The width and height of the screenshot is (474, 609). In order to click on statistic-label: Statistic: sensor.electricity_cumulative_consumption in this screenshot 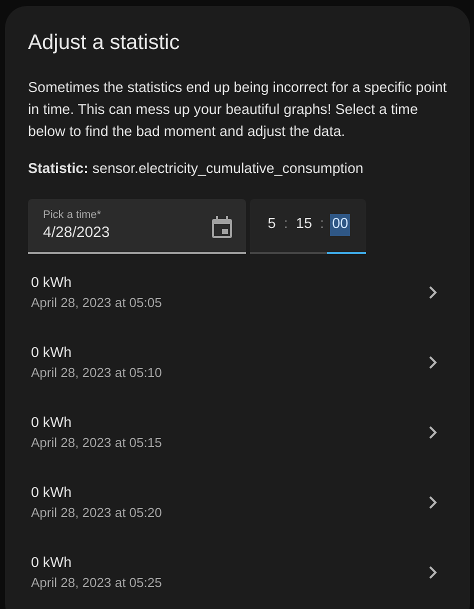, I will do `click(196, 170)`.